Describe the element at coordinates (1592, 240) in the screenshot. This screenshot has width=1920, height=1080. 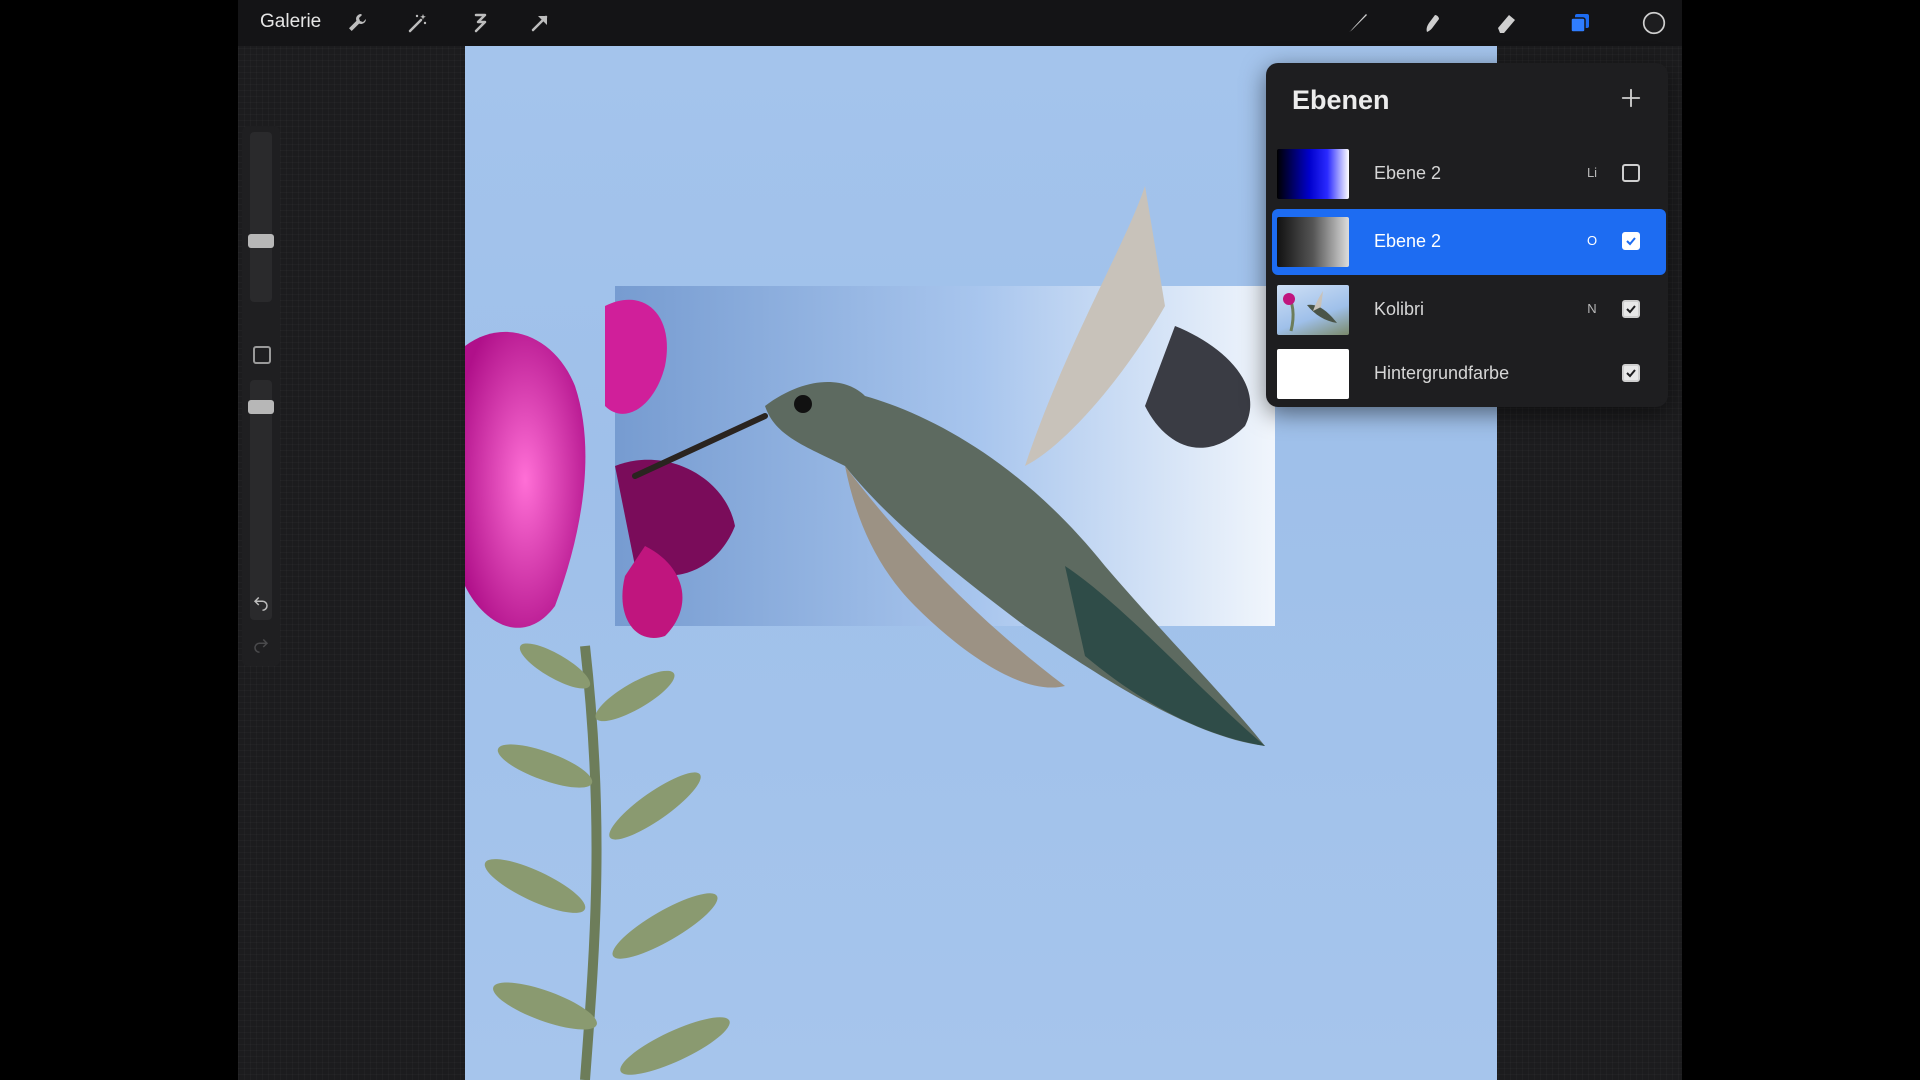
I see `blend-mode-label: O` at that location.